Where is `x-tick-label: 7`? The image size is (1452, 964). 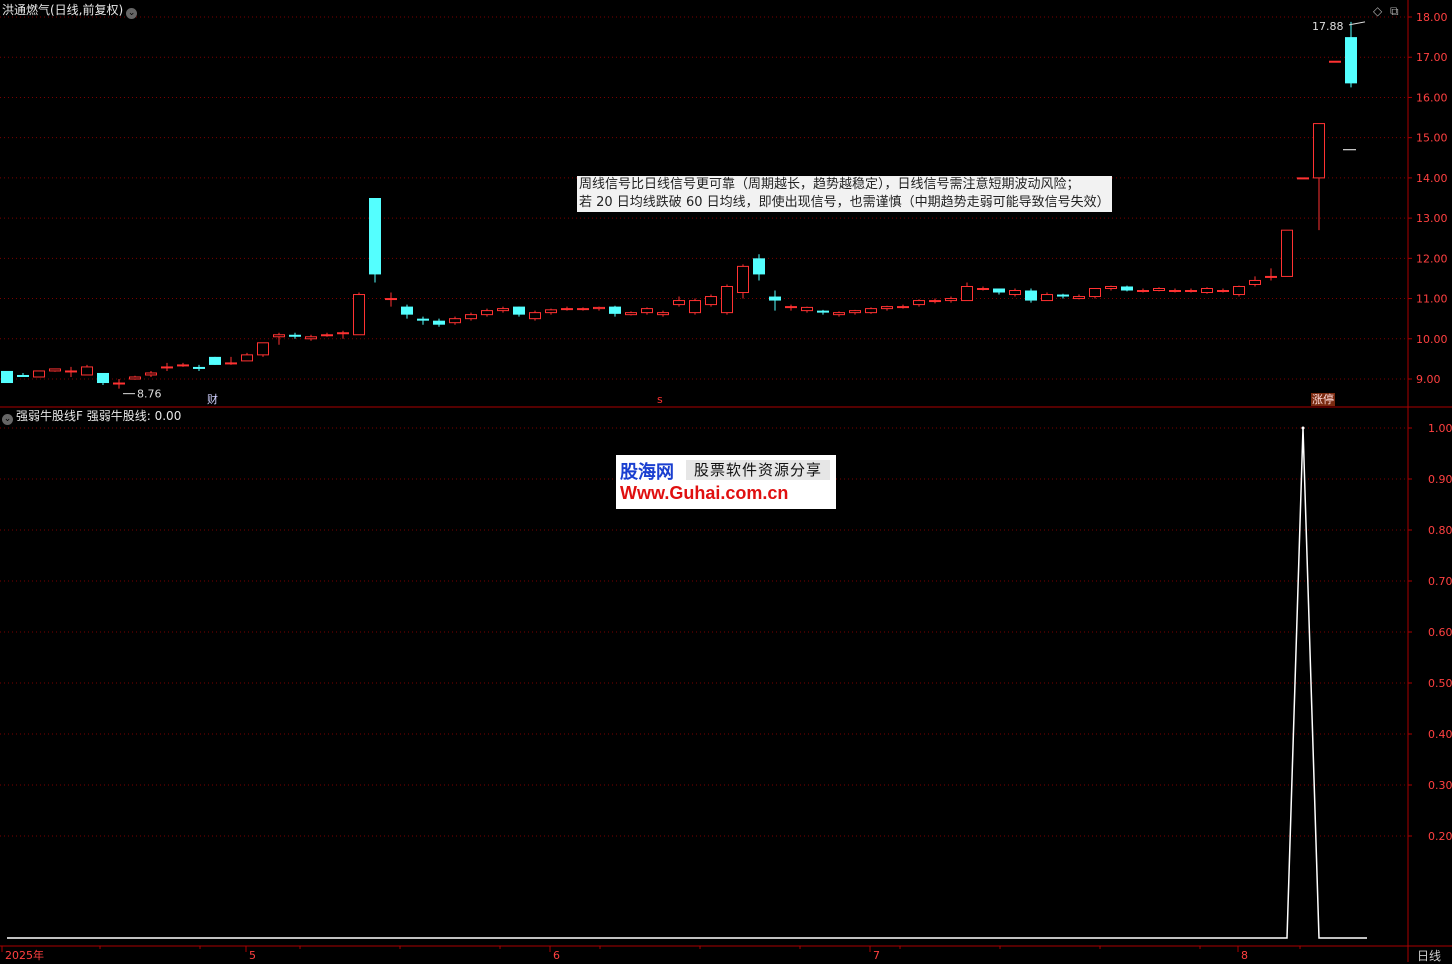
x-tick-label: 7 is located at coordinates (876, 955).